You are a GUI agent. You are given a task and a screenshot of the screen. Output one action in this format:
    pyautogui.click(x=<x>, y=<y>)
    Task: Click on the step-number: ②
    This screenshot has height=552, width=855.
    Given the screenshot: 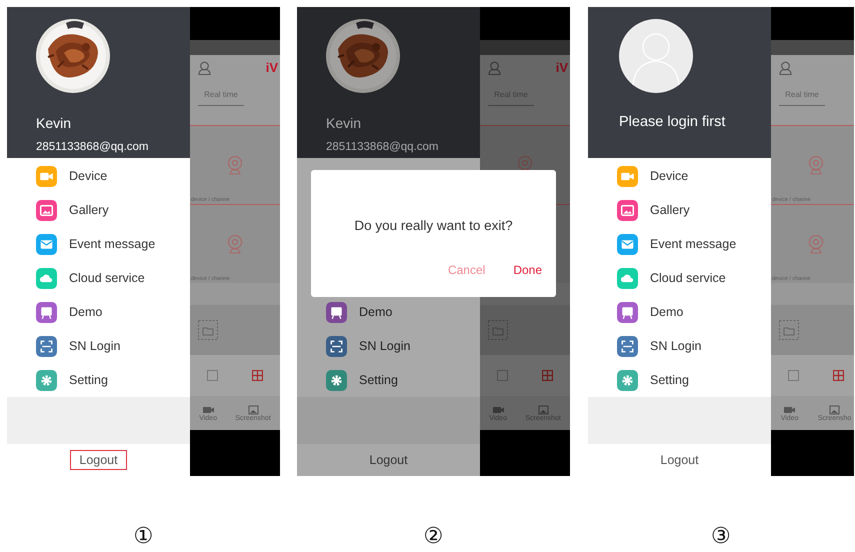 What is the action you would take?
    pyautogui.click(x=434, y=535)
    